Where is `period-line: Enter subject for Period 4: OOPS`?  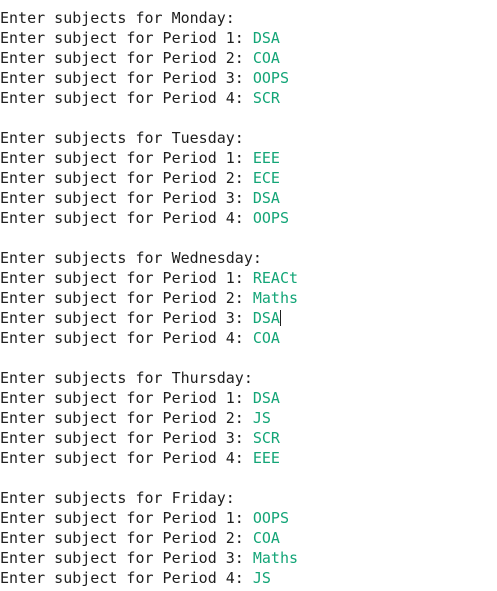
period-line: Enter subject for Period 4: OOPS is located at coordinates (248, 218).